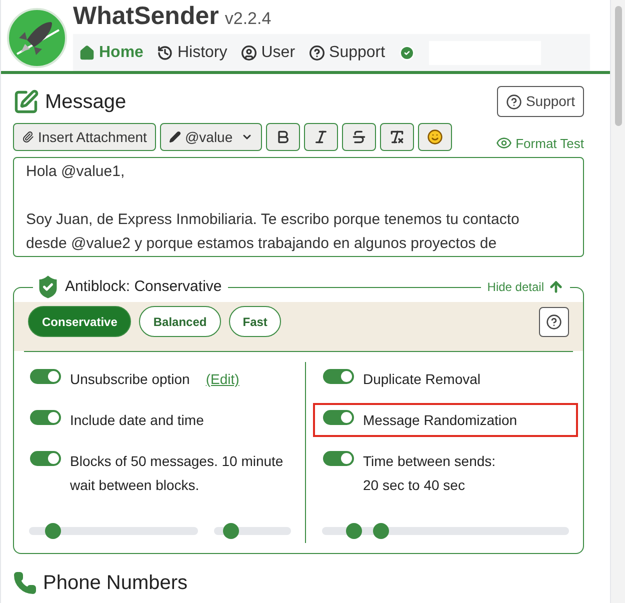 The width and height of the screenshot is (625, 603). I want to click on rocket-logo, so click(37, 38).